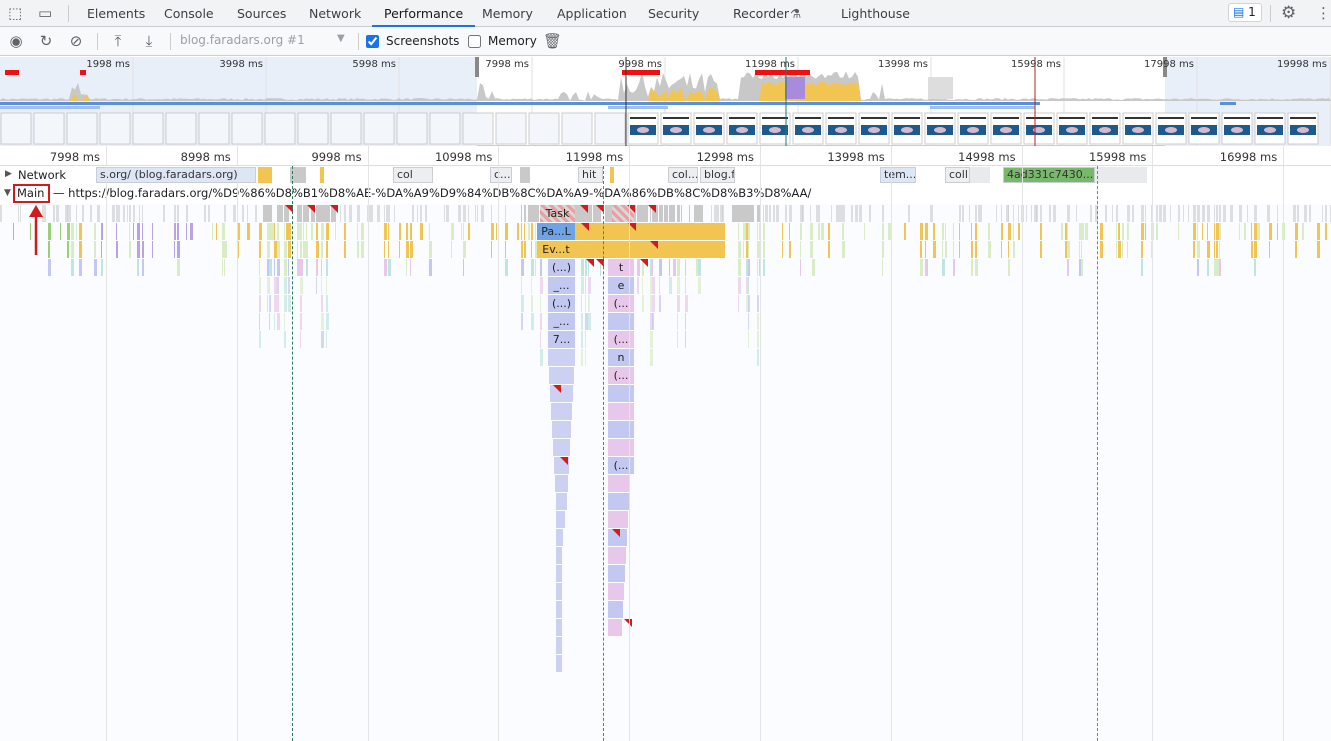 This screenshot has height=741, width=1331. I want to click on network-request, so click(1121, 175).